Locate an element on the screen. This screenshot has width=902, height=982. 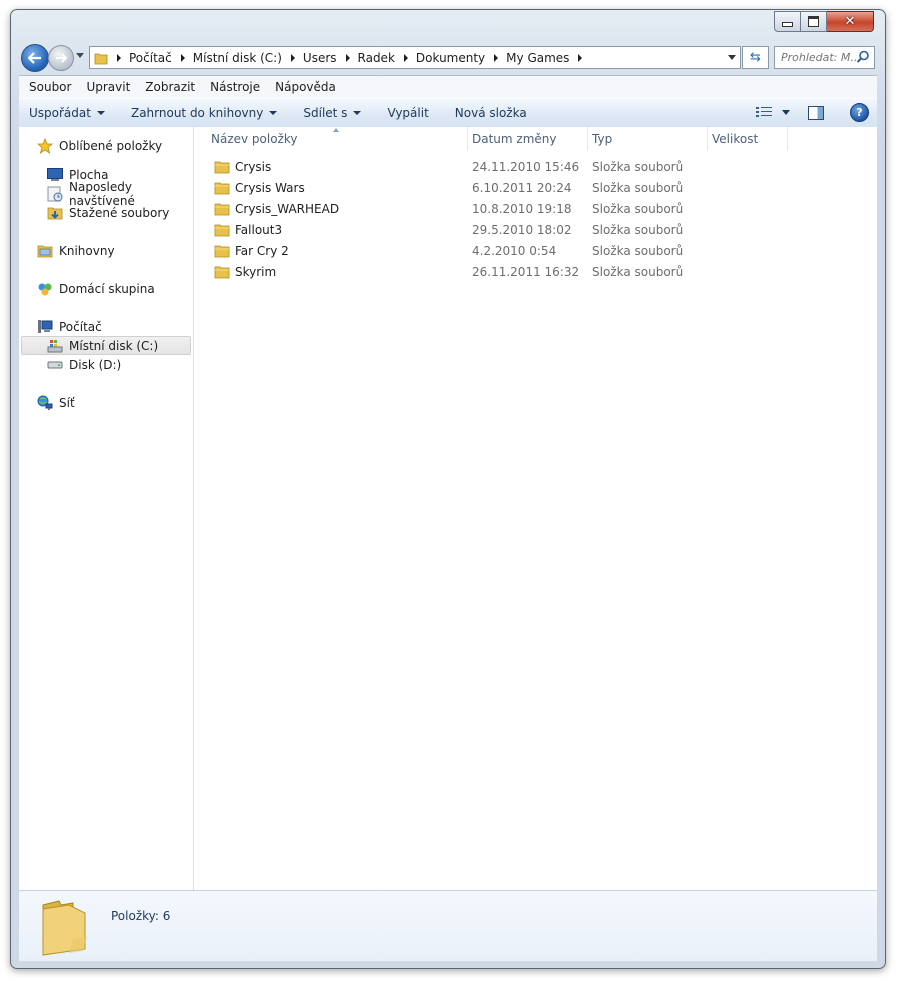
table-row: Fallout3 29.5.2010 18:02 Složka souborů is located at coordinates (535, 230).